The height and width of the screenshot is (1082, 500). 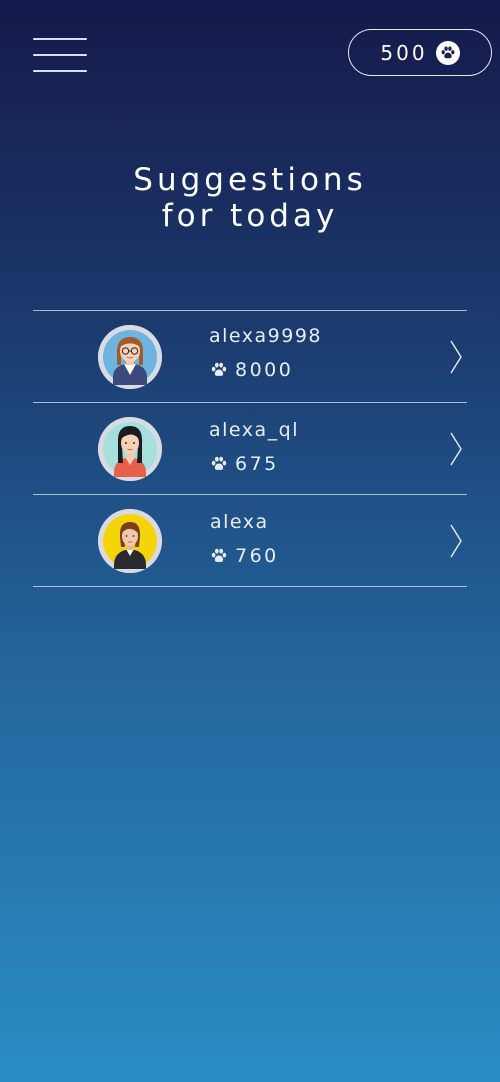 I want to click on woman-yellow-bg-avatar-icon, so click(x=130, y=541).